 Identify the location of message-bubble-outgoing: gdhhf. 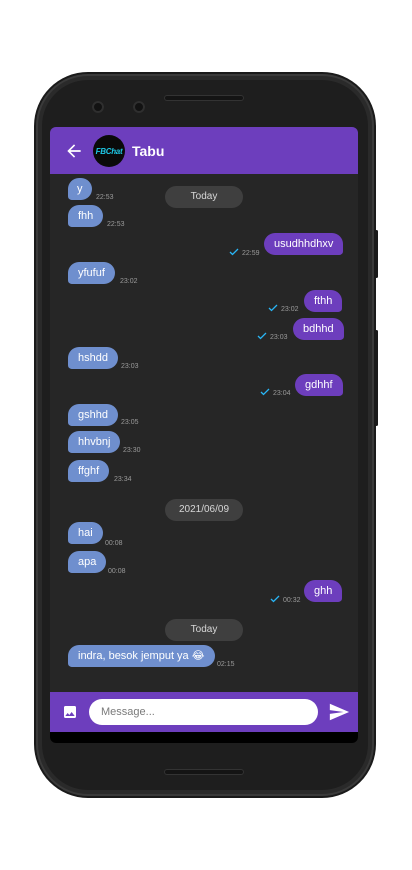
(319, 385).